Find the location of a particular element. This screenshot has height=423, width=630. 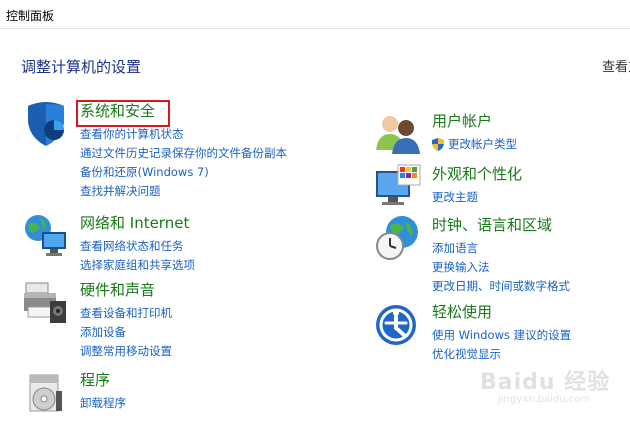

ease-of-access-icon is located at coordinates (398, 325).